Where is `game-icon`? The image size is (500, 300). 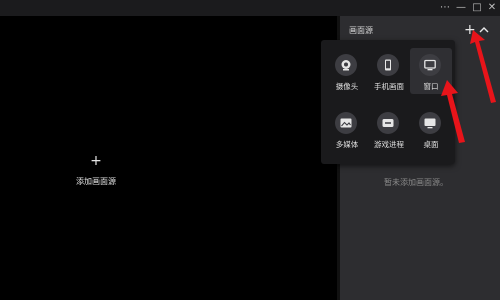 game-icon is located at coordinates (388, 123).